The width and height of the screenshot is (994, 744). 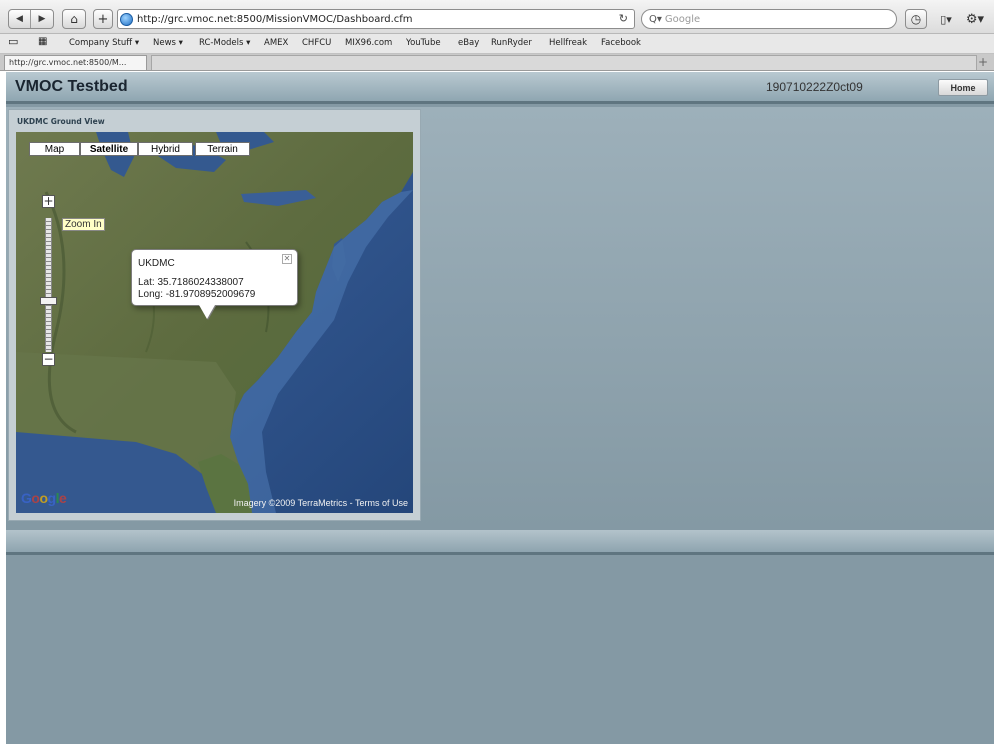 I want to click on map-type-terrain: Terrain, so click(x=222, y=149).